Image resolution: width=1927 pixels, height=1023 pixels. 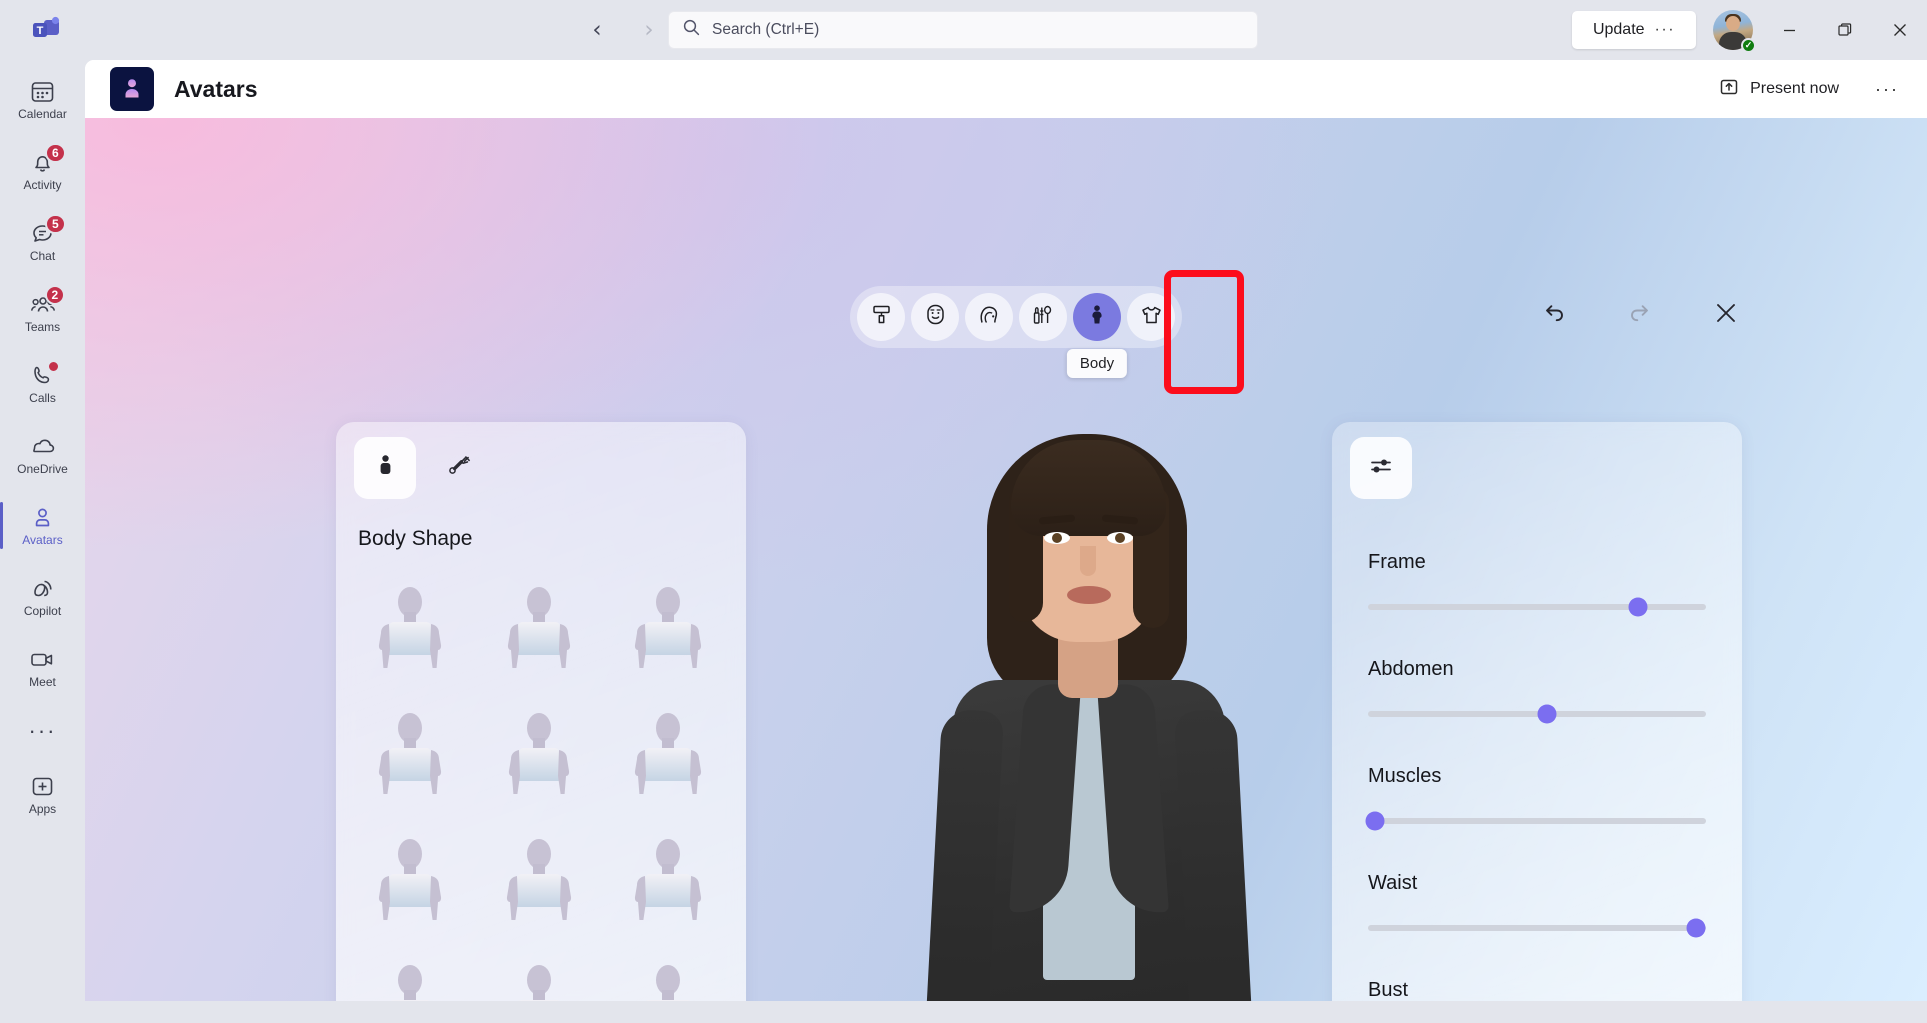 I want to click on sidebar-item-copilot: Copilot, so click(x=42, y=596).